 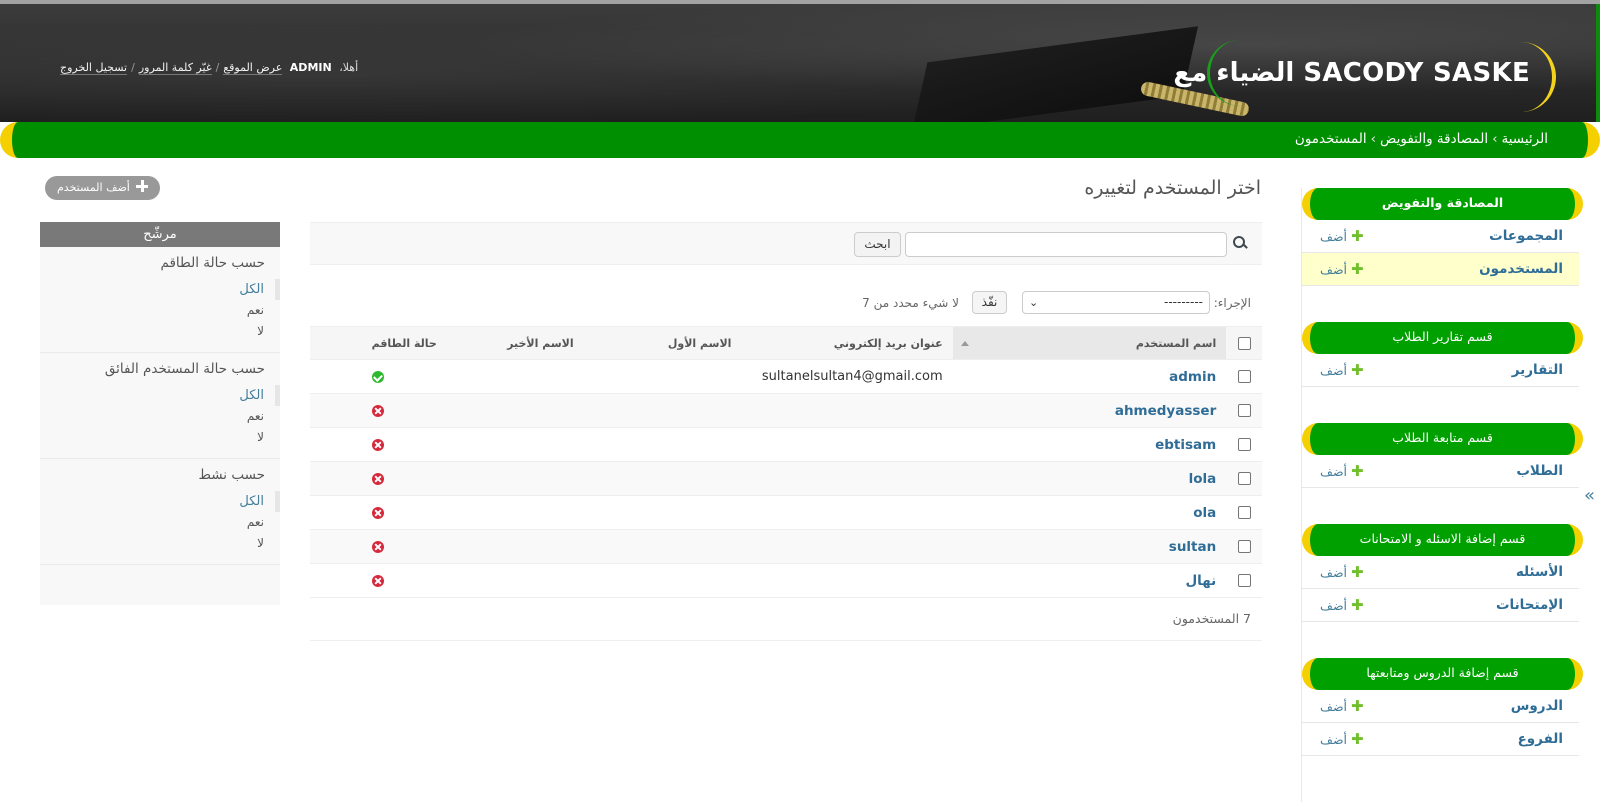 What do you see at coordinates (1434, 139) in the screenshot?
I see `breadcrumb-auth: المصادقة والتفويض` at bounding box center [1434, 139].